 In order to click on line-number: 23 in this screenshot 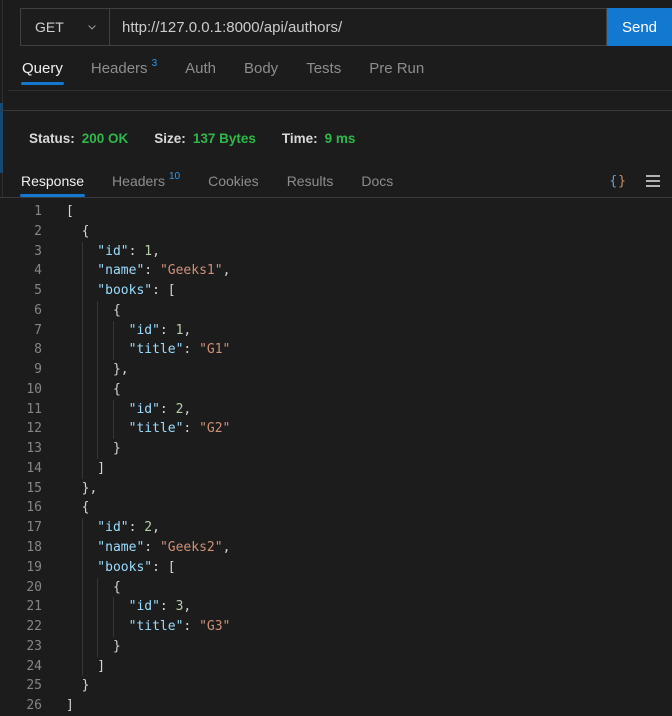, I will do `click(34, 646)`.